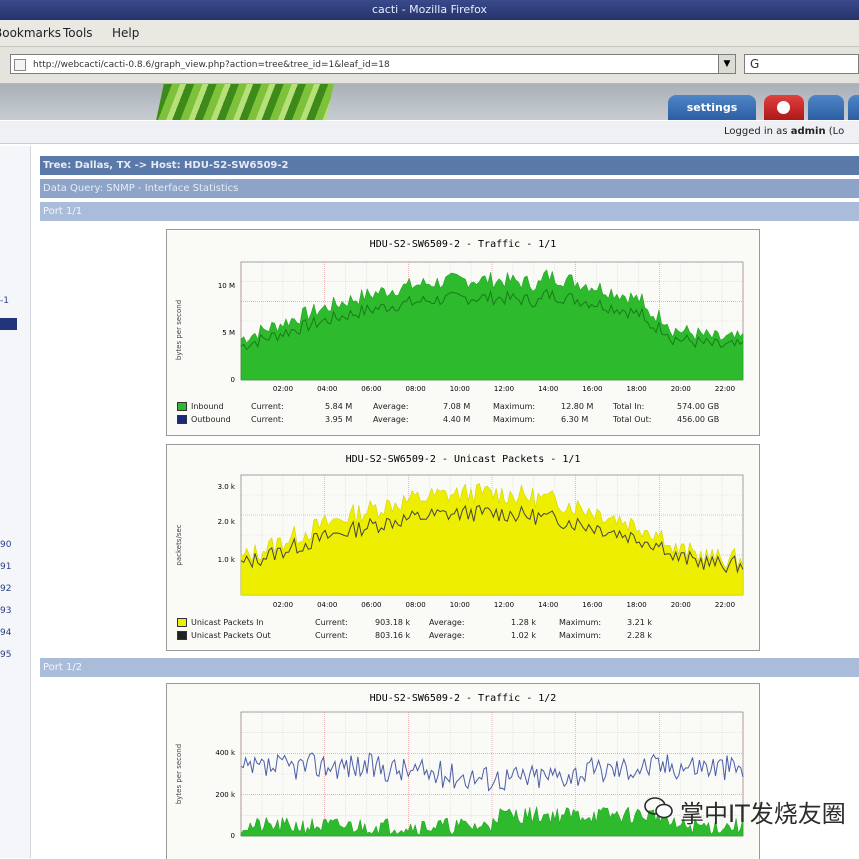 This screenshot has width=859, height=859. I want to click on legend-value: 1.28 k, so click(523, 622).